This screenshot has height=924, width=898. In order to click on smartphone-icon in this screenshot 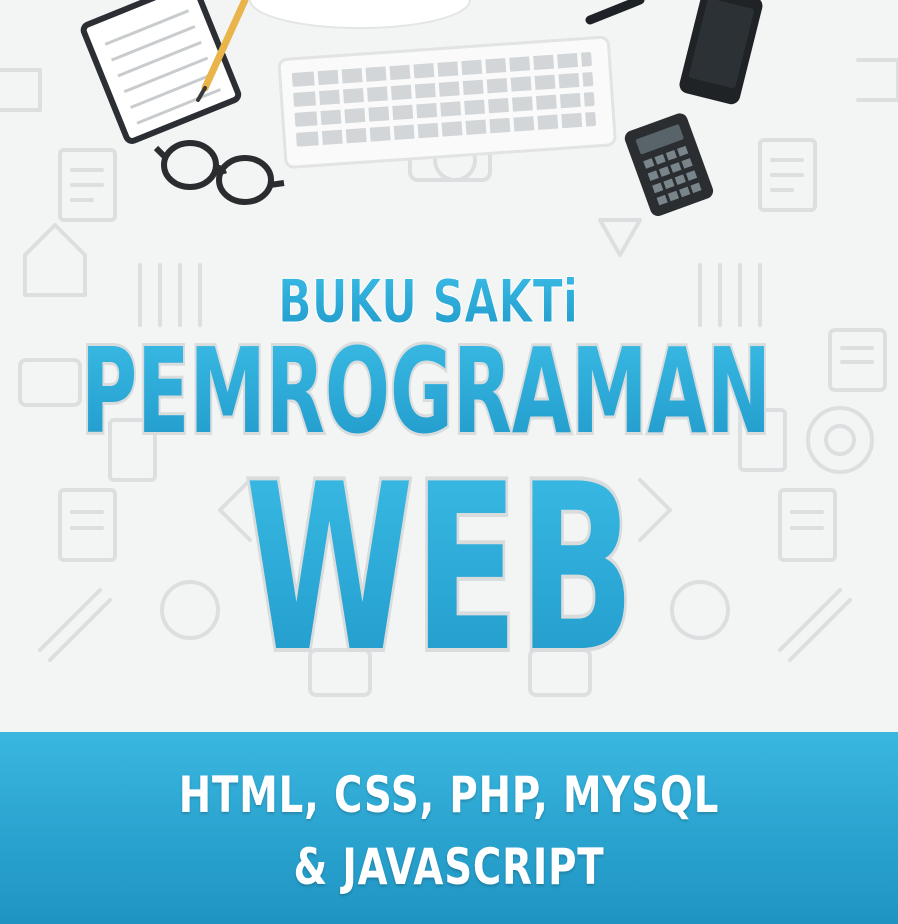, I will do `click(721, 52)`.